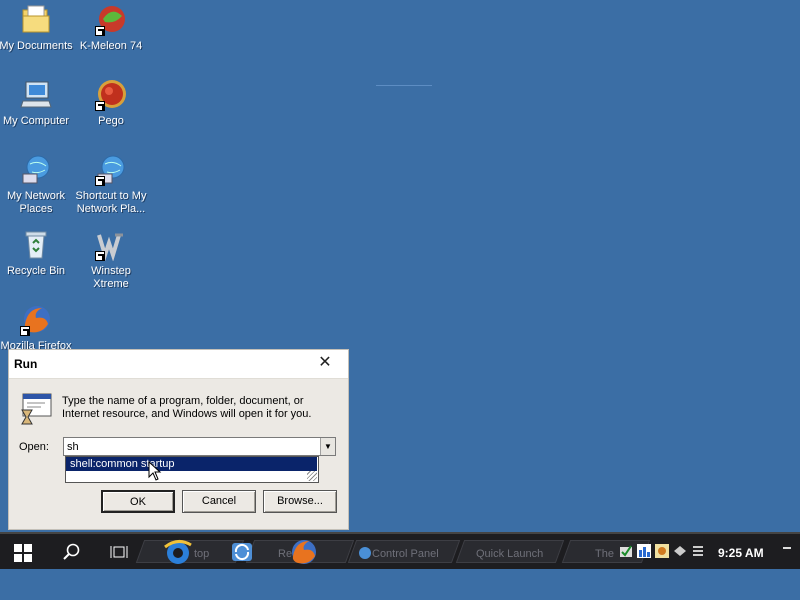 The height and width of the screenshot is (600, 800). Describe the element at coordinates (36, 95) in the screenshot. I see `computer-icon` at that location.